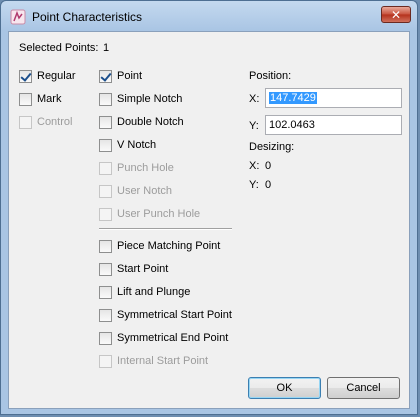 The height and width of the screenshot is (417, 420). I want to click on position-heading: Position:, so click(270, 76).